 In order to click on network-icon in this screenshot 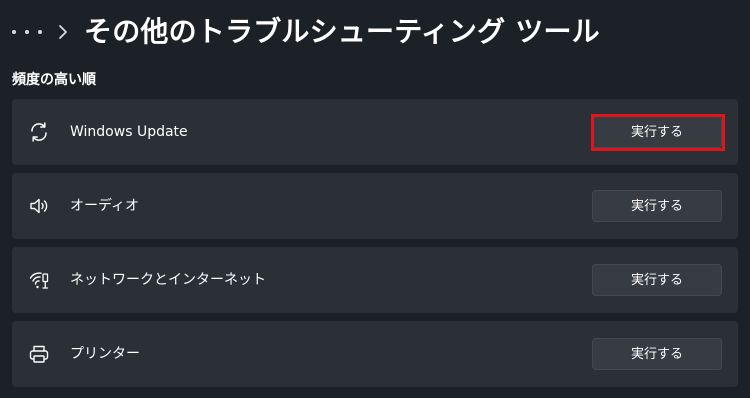, I will do `click(39, 280)`.